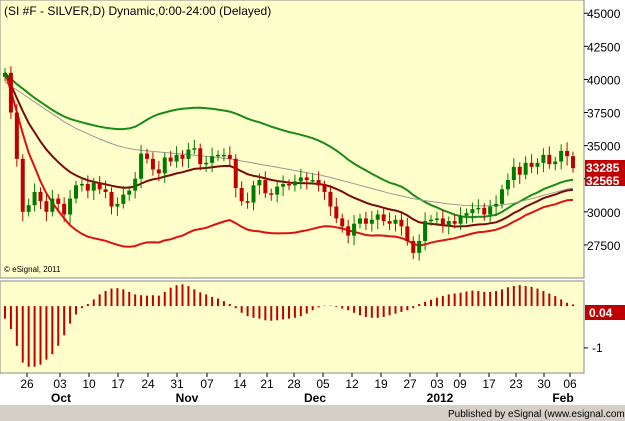  I want to click on x-day-label: 26, so click(27, 384).